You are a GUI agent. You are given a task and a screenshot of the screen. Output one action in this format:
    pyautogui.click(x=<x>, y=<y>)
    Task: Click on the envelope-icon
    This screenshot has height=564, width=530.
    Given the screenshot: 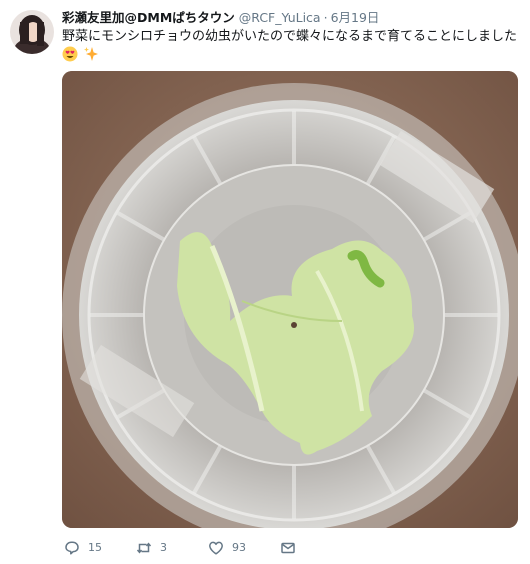 What is the action you would take?
    pyautogui.click(x=288, y=548)
    